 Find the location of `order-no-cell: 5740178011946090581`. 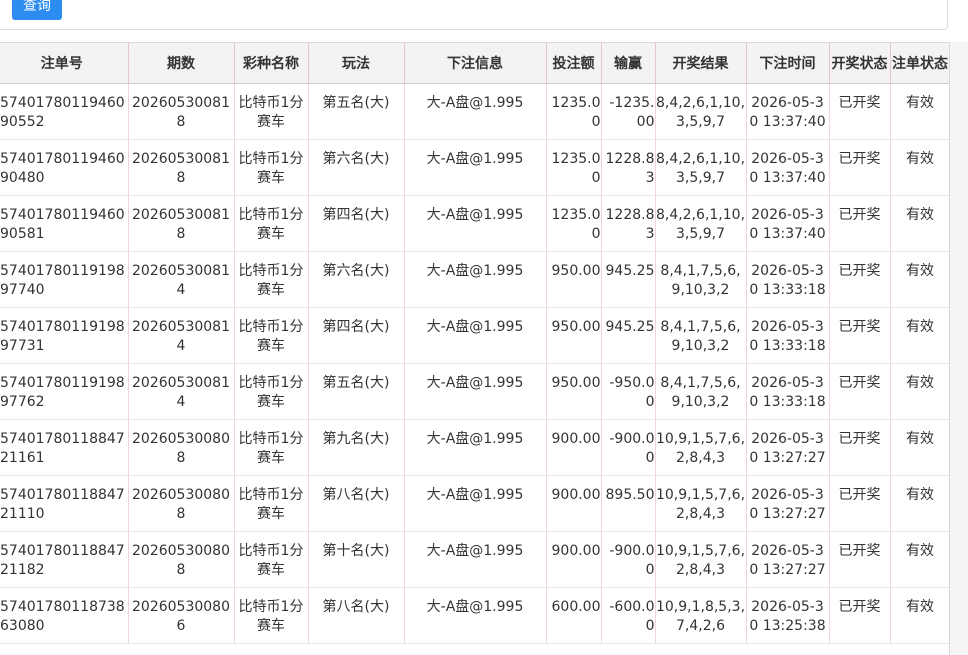

order-no-cell: 5740178011946090581 is located at coordinates (64, 223).